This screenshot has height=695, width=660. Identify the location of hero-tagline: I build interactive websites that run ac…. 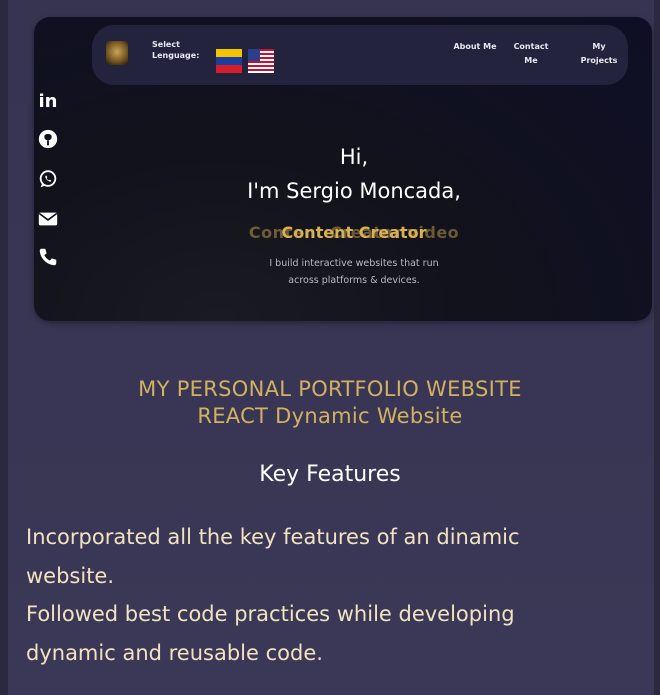
(354, 272).